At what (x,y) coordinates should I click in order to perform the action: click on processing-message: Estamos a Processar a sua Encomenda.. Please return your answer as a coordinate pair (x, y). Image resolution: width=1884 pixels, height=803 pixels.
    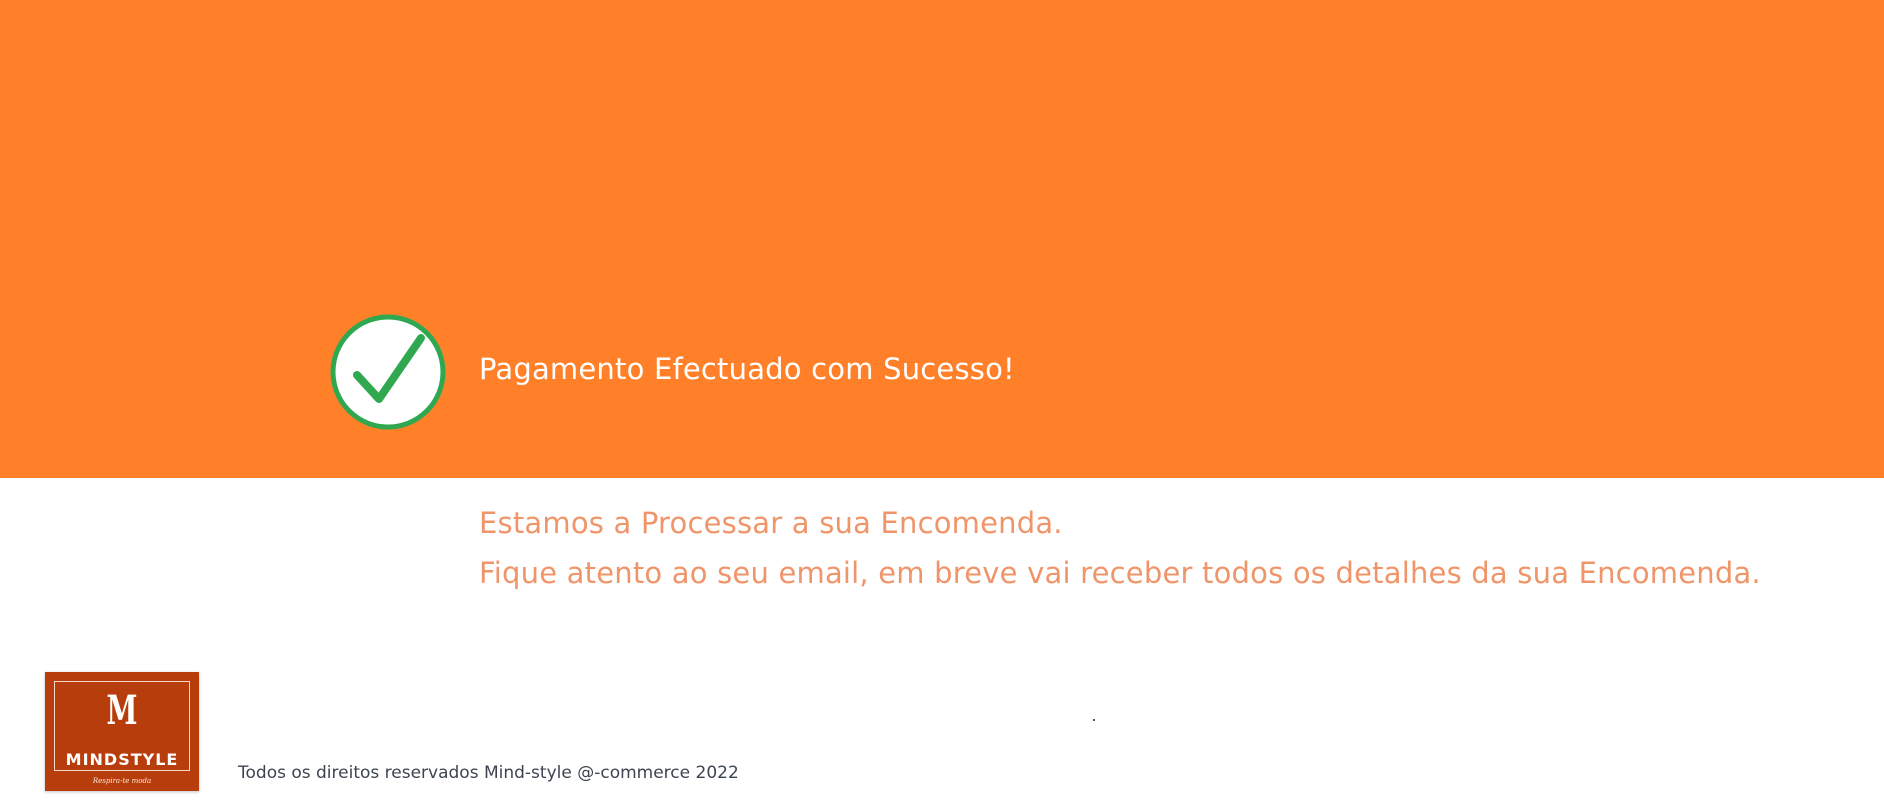
    Looking at the image, I should click on (771, 523).